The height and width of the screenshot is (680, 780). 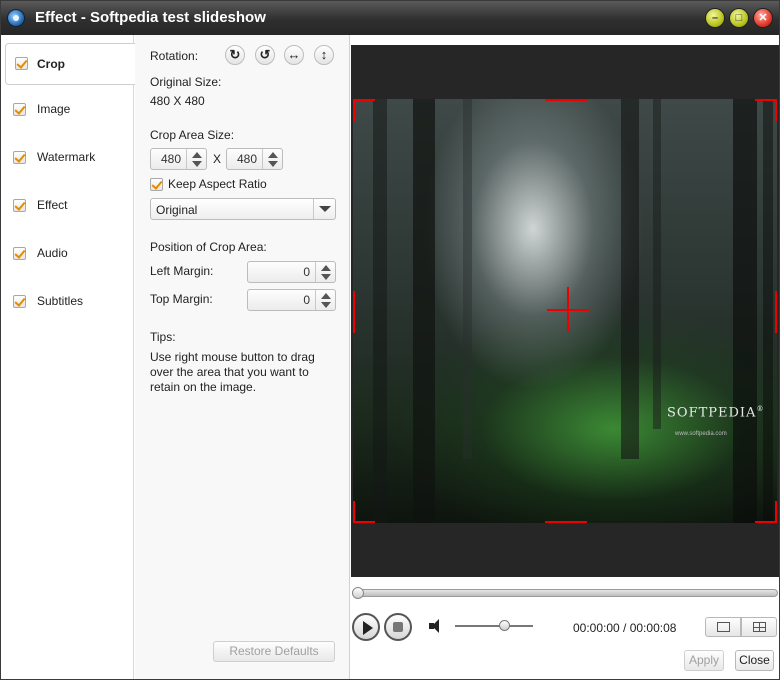 I want to click on up-arrow-icon, so click(x=197, y=155).